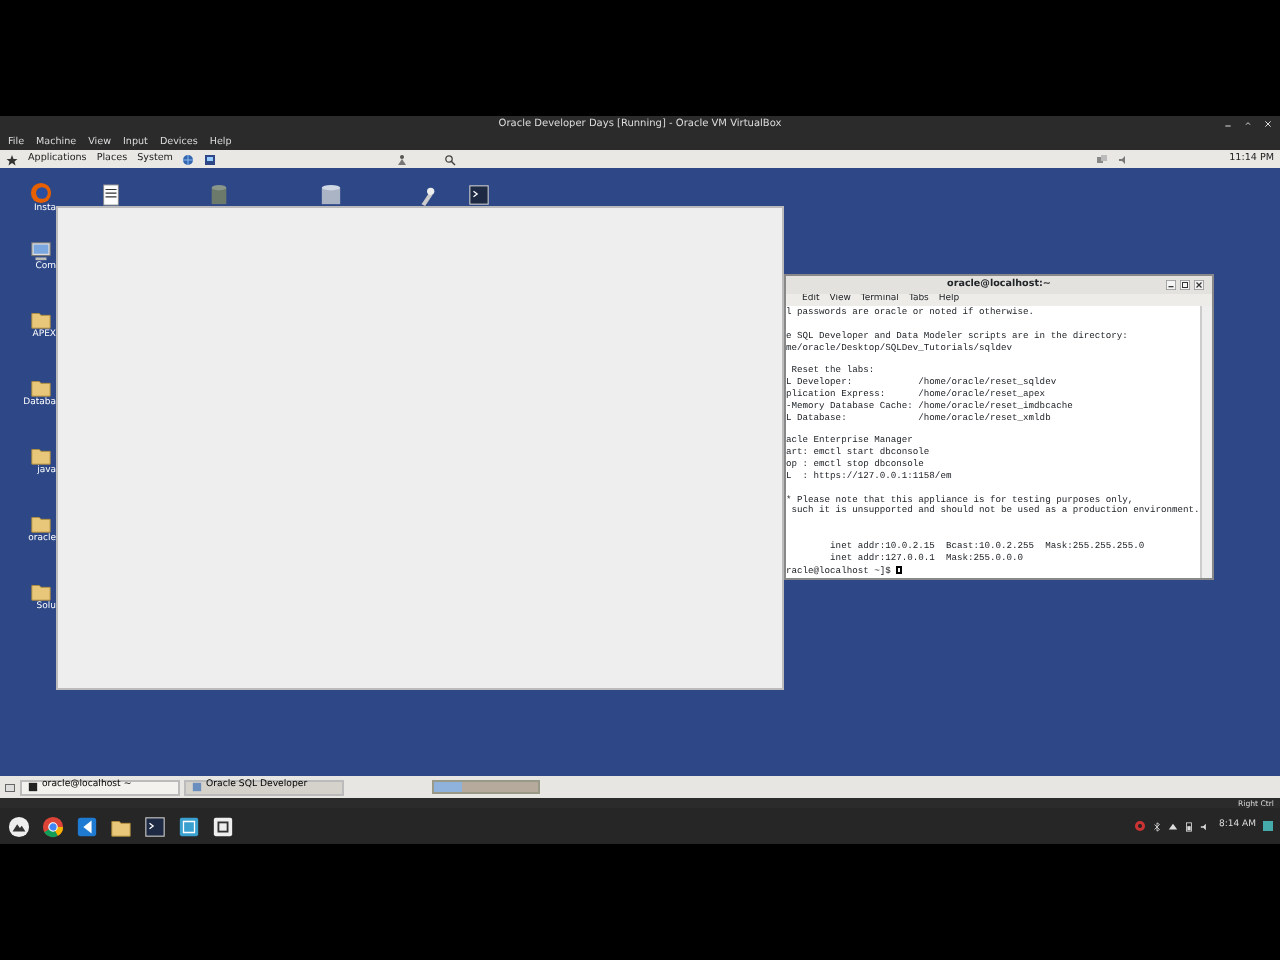 The width and height of the screenshot is (1280, 960). What do you see at coordinates (41, 251) in the screenshot?
I see `computer-icon` at bounding box center [41, 251].